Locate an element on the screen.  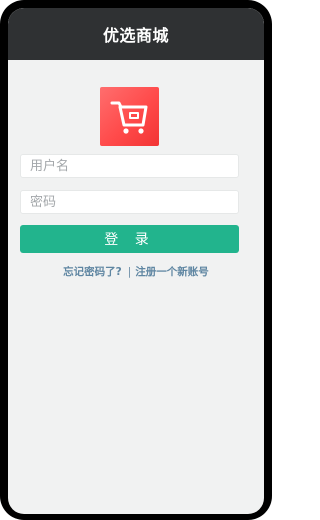
app-logo is located at coordinates (129, 116).